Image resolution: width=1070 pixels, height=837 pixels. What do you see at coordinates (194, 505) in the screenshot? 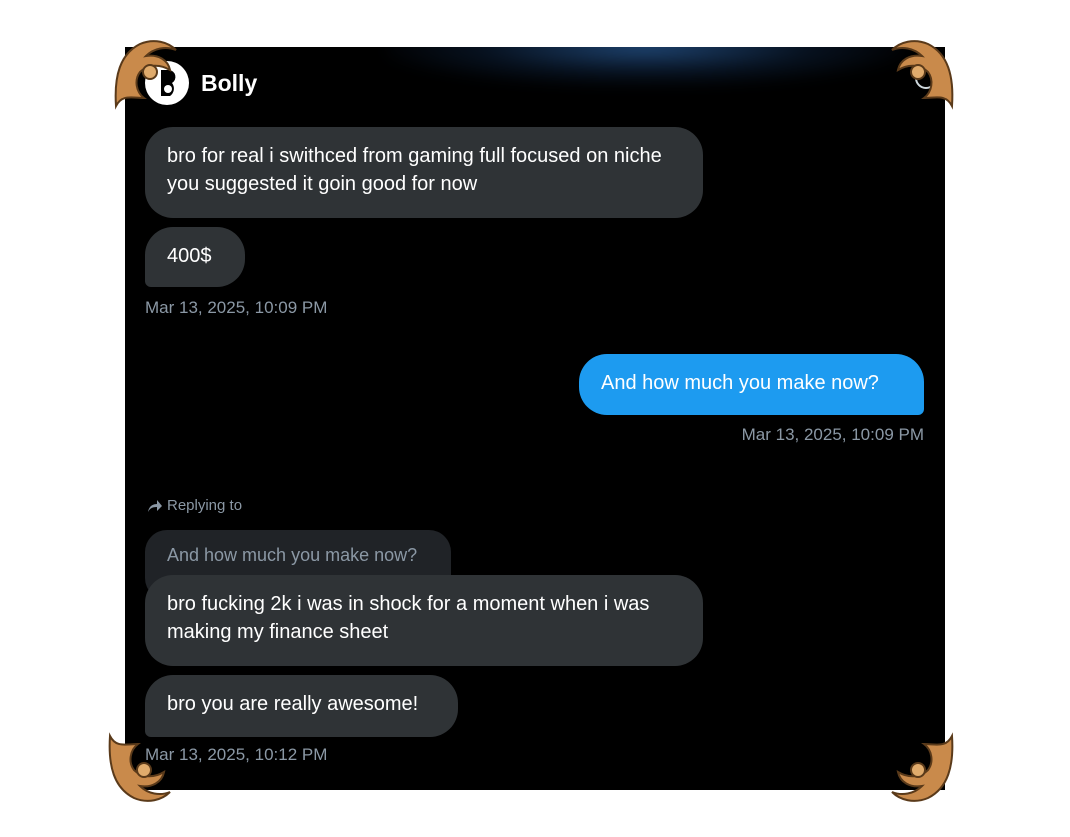
I see `replying-to-label: Replying to` at bounding box center [194, 505].